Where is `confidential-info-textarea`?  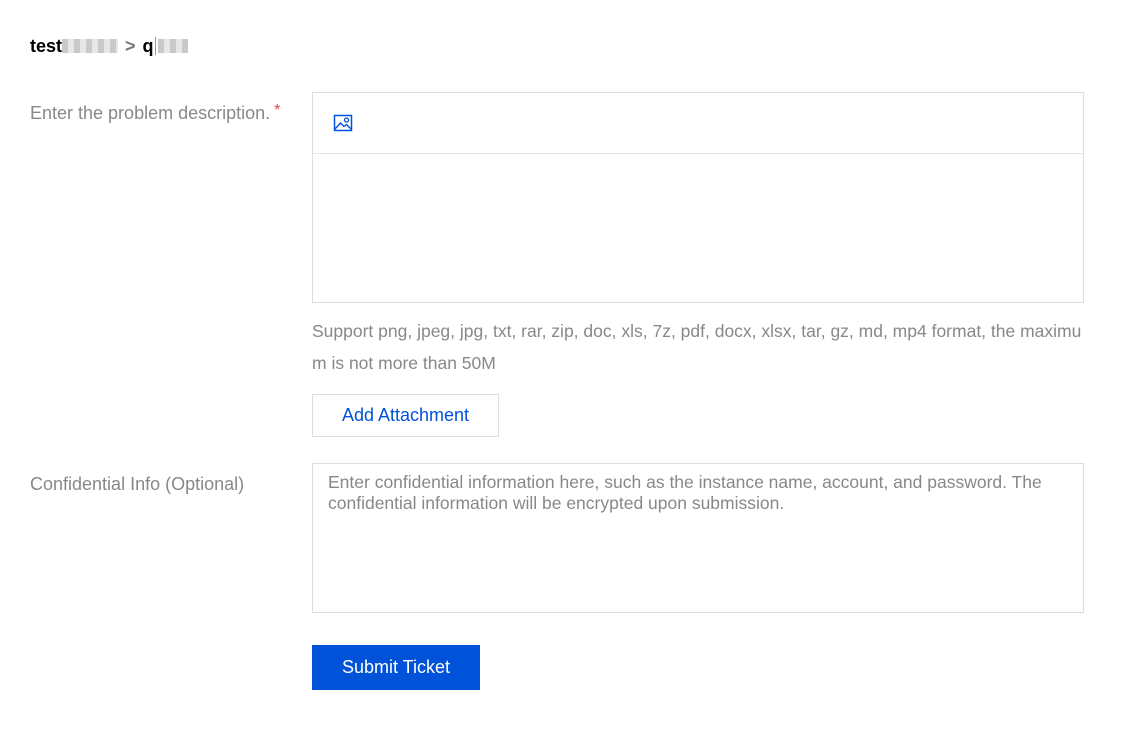 confidential-info-textarea is located at coordinates (698, 538).